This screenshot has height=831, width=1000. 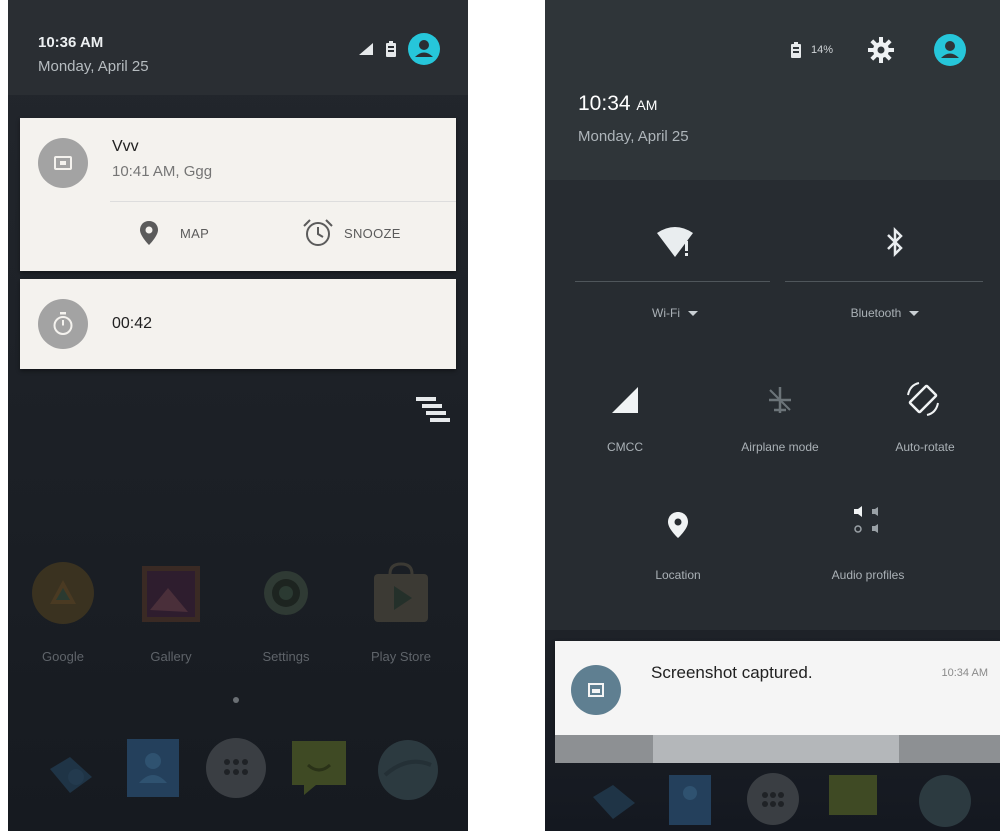 I want to click on battery-percent: 14%, so click(x=822, y=50).